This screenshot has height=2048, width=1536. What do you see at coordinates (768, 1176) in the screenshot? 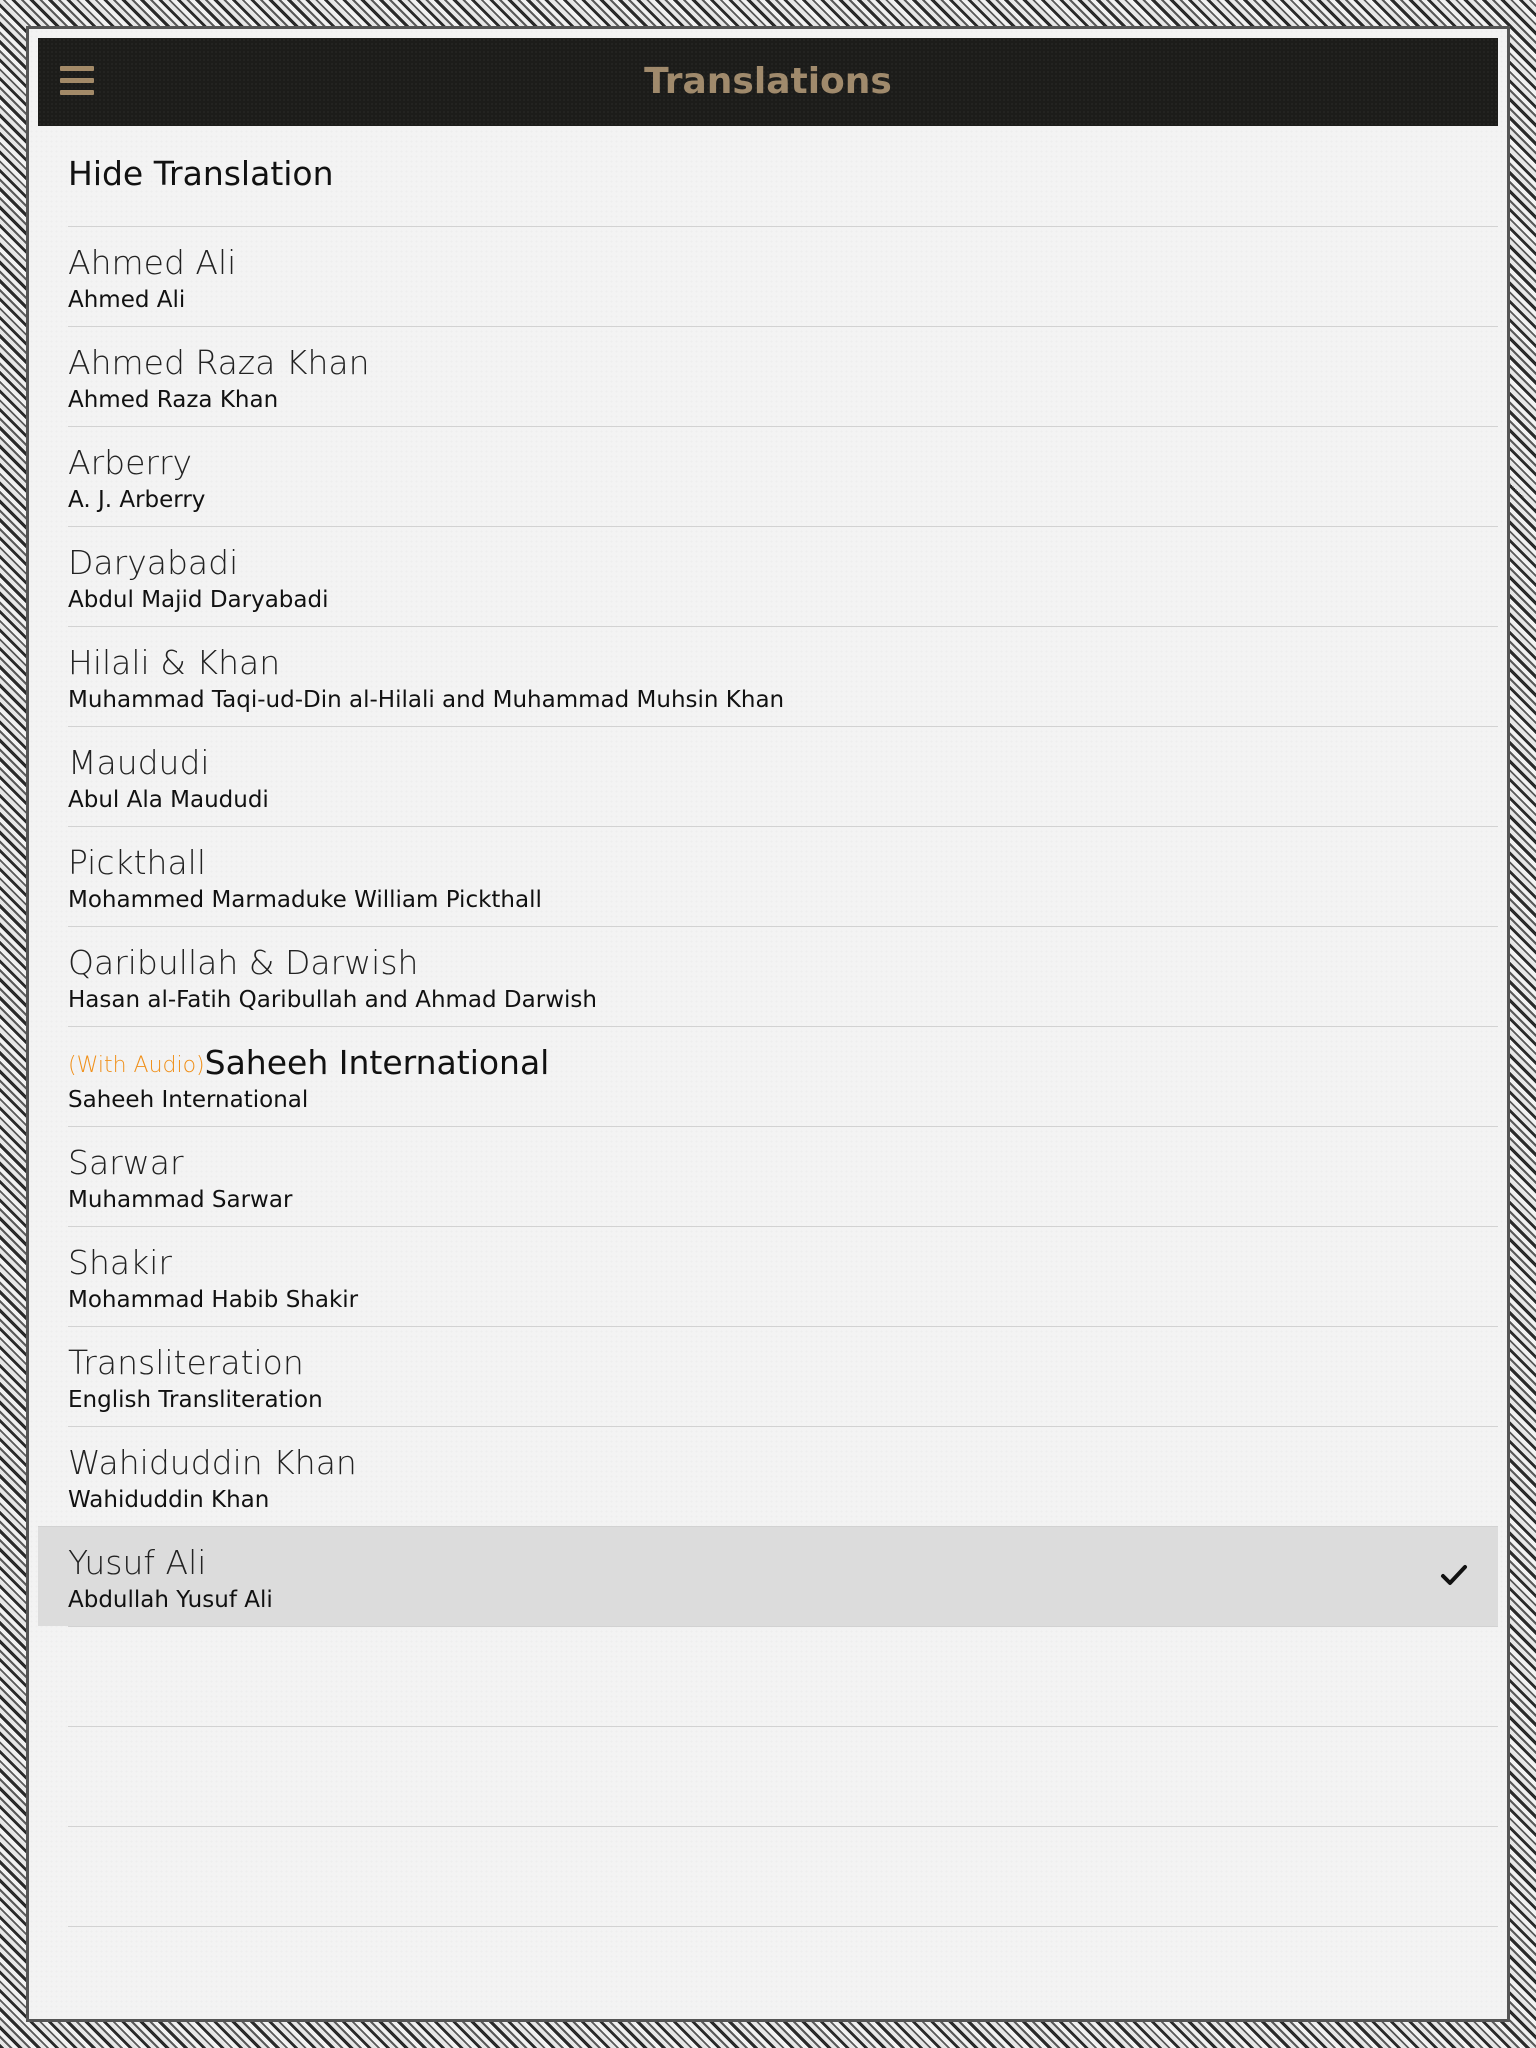
I see `translation-row: Sarwar Muhammad Sarwar` at bounding box center [768, 1176].